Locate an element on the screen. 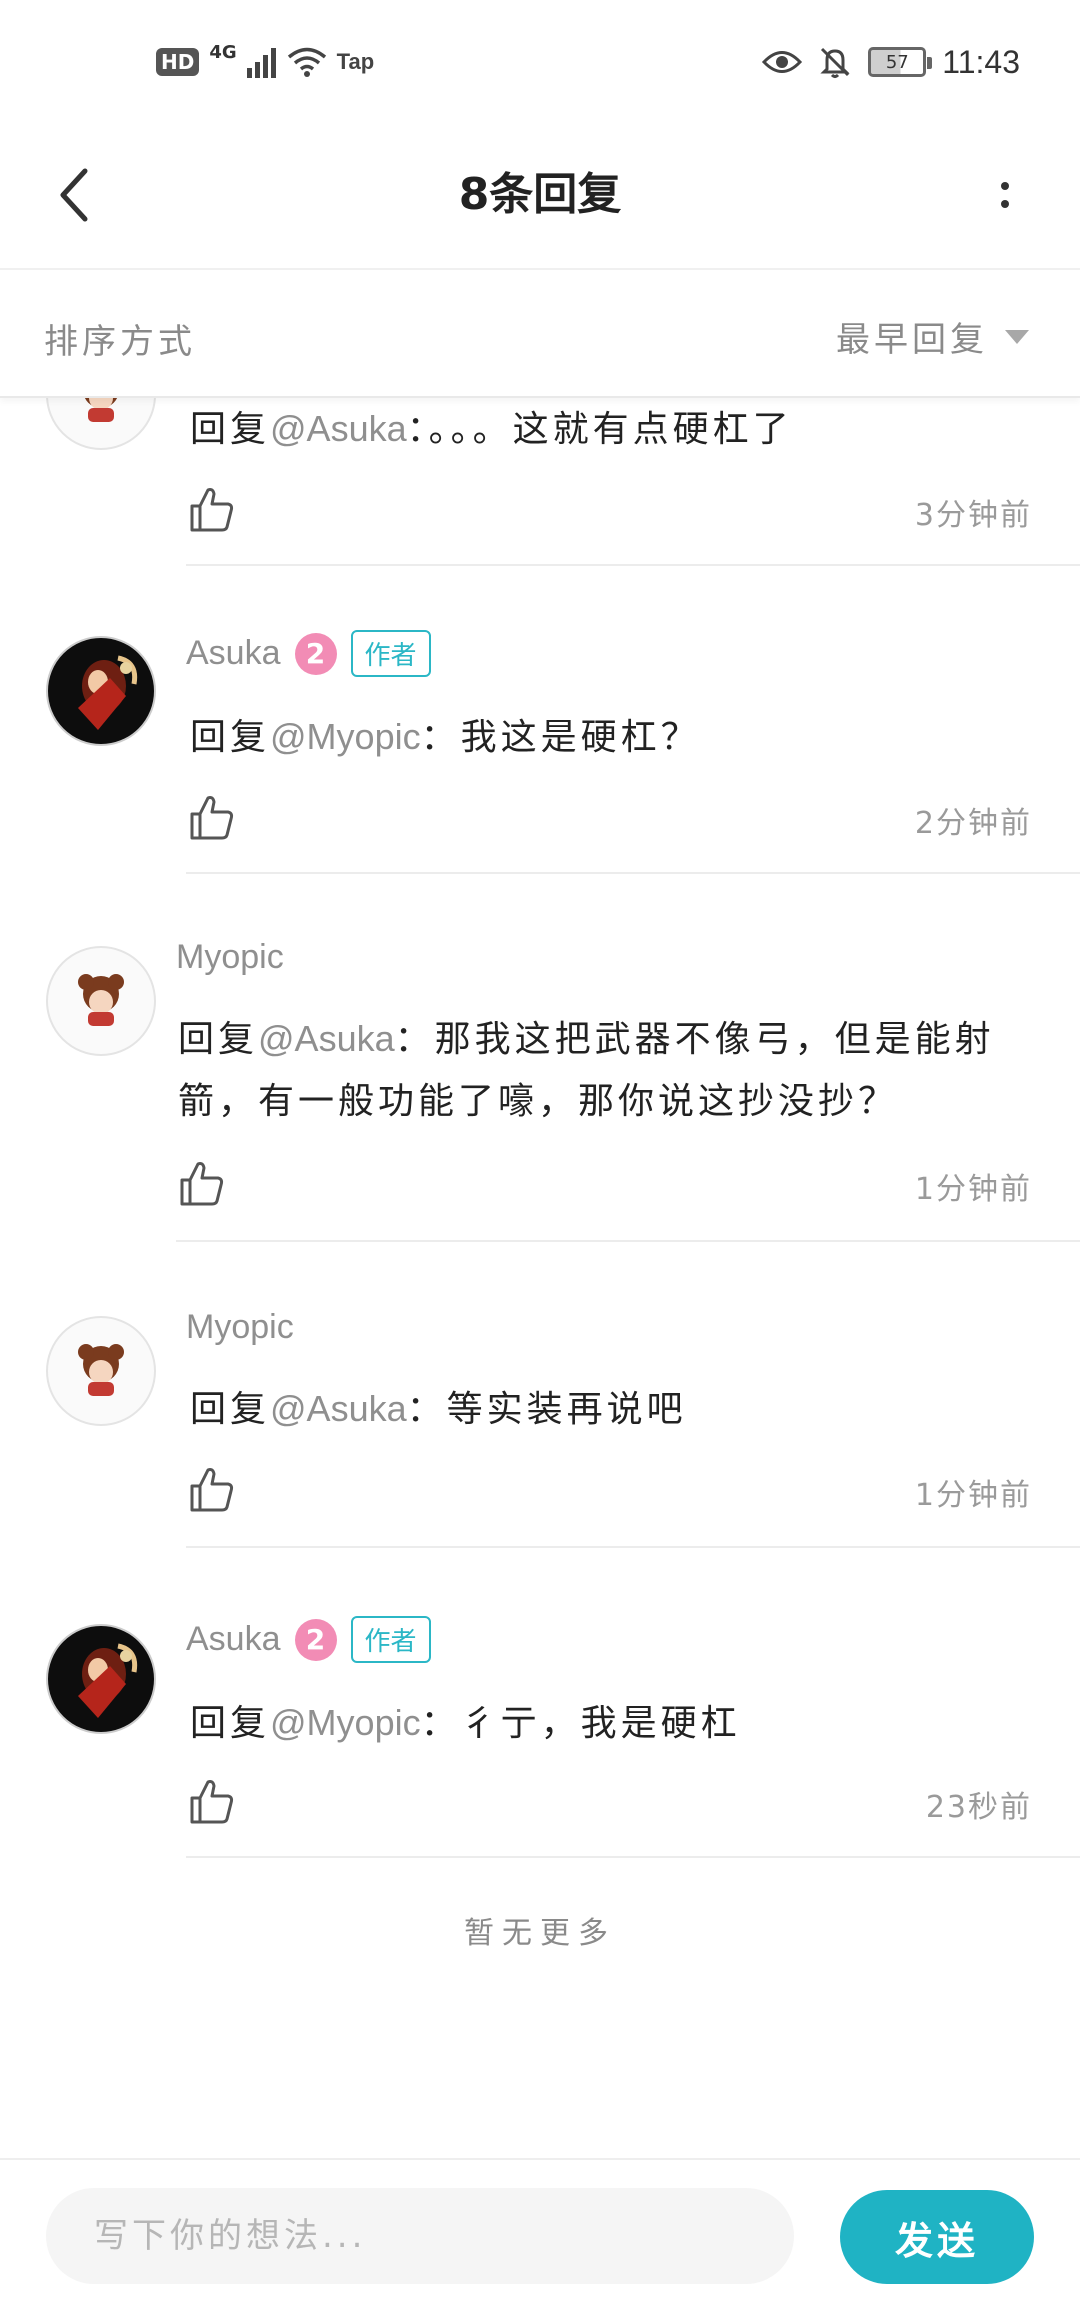  reply-text: ：我这是硬杠？ is located at coordinates (560, 737).